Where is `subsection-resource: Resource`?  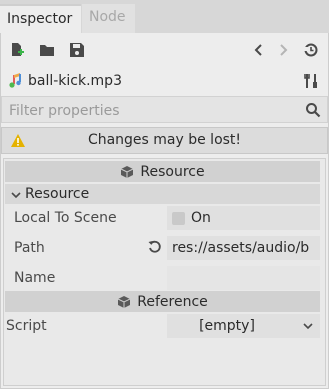 subsection-resource: Resource is located at coordinates (162, 194).